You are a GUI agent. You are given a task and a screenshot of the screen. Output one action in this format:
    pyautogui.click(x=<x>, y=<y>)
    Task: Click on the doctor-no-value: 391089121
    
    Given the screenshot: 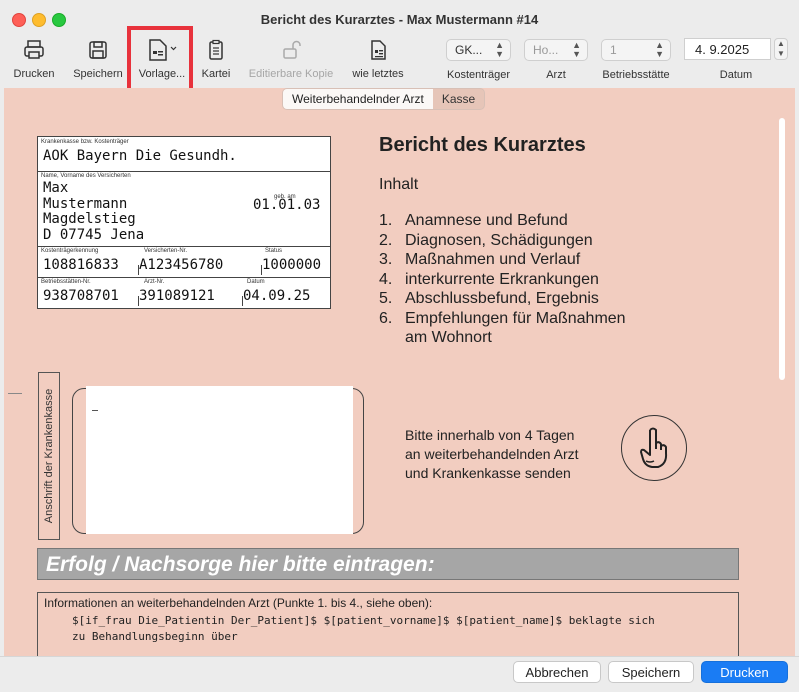 What is the action you would take?
    pyautogui.click(x=177, y=296)
    